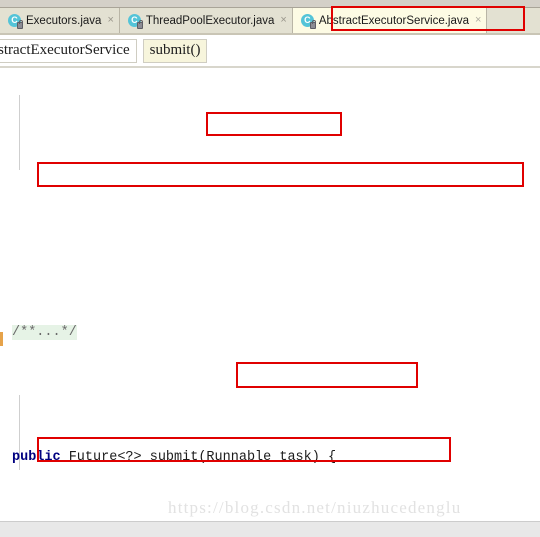 Image resolution: width=540 pixels, height=537 pixels. I want to click on tab-abstractexecutorservice-java: C AbstractExecutorService.java ×, so click(390, 20).